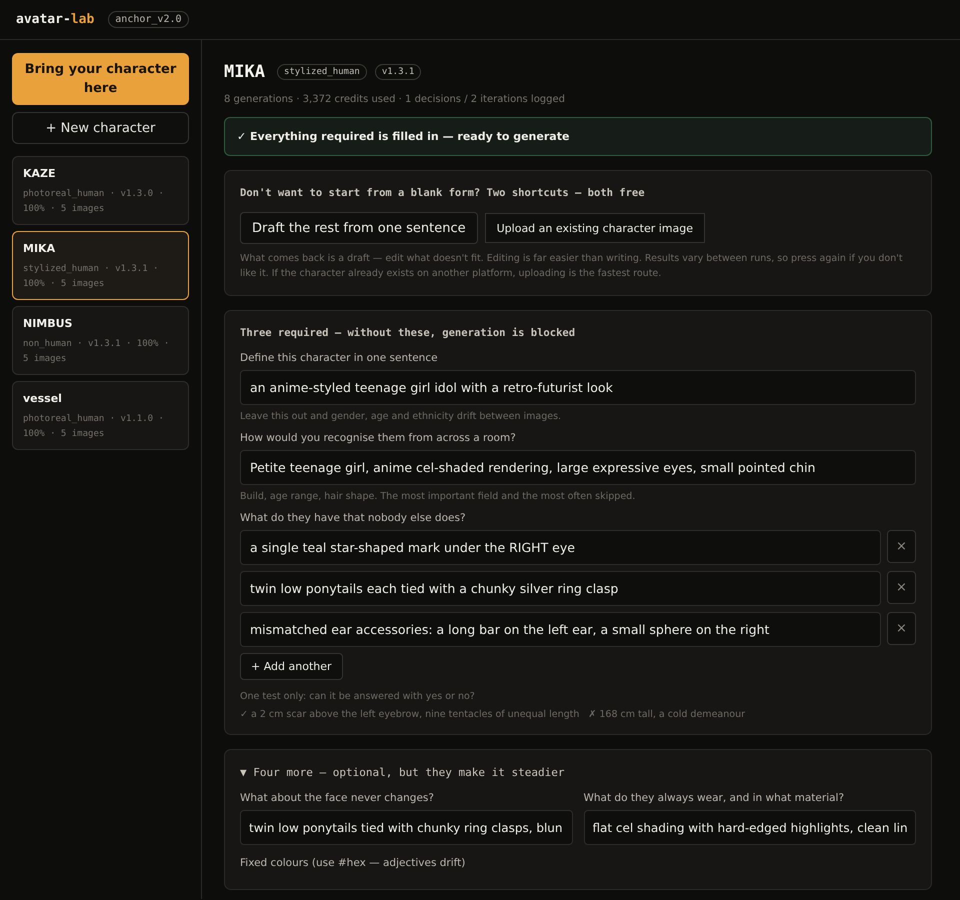 The image size is (960, 900). Describe the element at coordinates (395, 99) in the screenshot. I see `stats-text: 8 generations · 3,372 credits used · 1 decisions / 2 iterations logged` at that location.